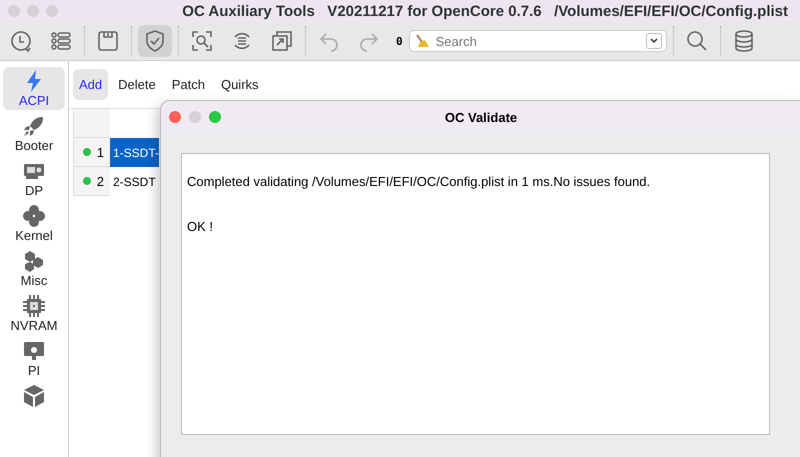 This screenshot has width=800, height=457. I want to click on counter: 0, so click(399, 41).